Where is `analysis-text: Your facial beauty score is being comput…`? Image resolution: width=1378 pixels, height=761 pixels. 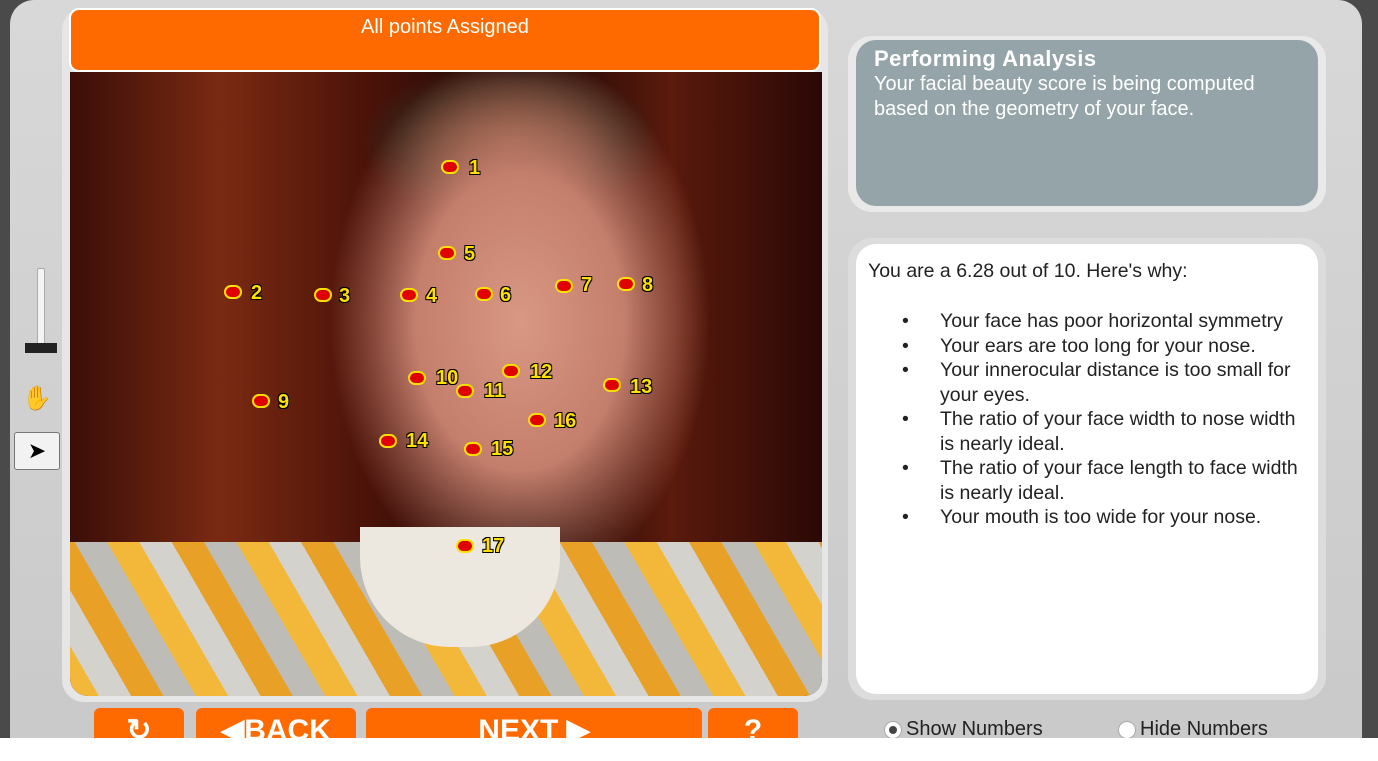 analysis-text: Your facial beauty score is being comput… is located at coordinates (1064, 96).